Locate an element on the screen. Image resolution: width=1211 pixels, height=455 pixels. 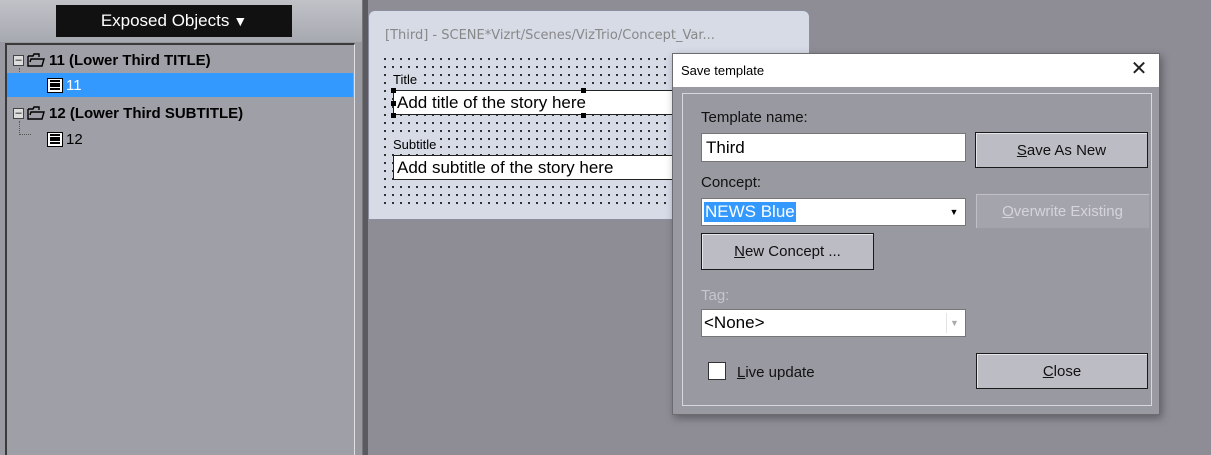
button-text: verwrite Existing is located at coordinates (1068, 211).